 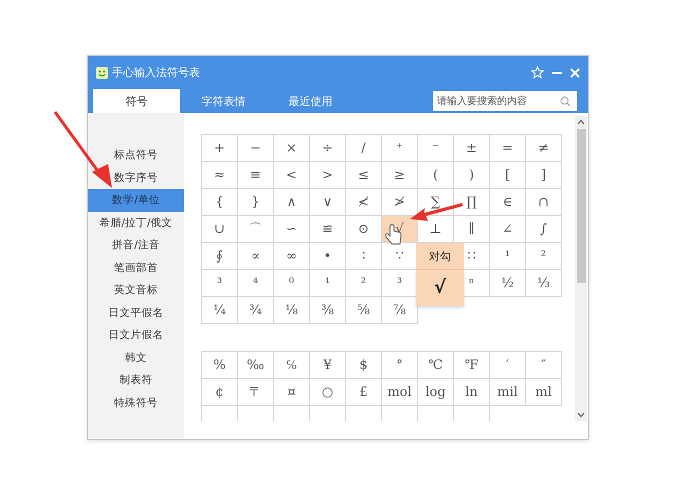 What do you see at coordinates (544, 365) in the screenshot?
I see `symbol-cell: ″` at bounding box center [544, 365].